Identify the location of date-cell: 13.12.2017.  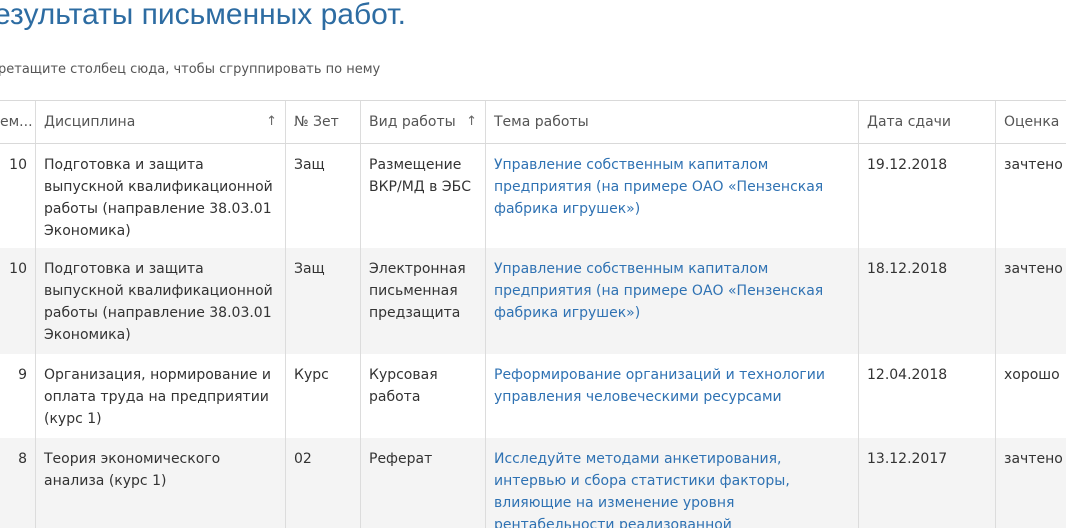
(927, 483).